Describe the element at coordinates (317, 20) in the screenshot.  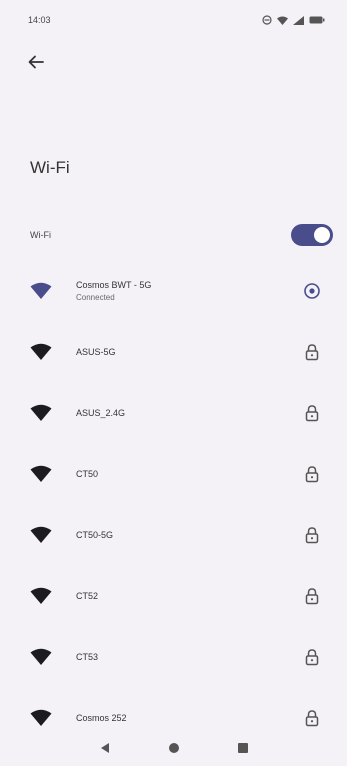
I see `battery-icon` at that location.